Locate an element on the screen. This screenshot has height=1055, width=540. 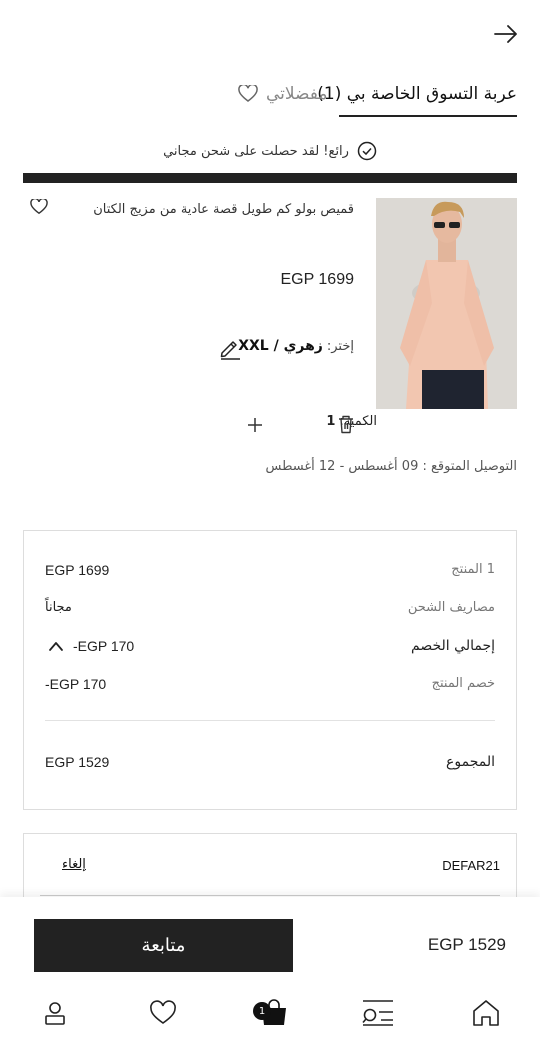
delivery-estimate: التوصيل المتوقع : 09 أغسطس - 12 أغسطس is located at coordinates (391, 466).